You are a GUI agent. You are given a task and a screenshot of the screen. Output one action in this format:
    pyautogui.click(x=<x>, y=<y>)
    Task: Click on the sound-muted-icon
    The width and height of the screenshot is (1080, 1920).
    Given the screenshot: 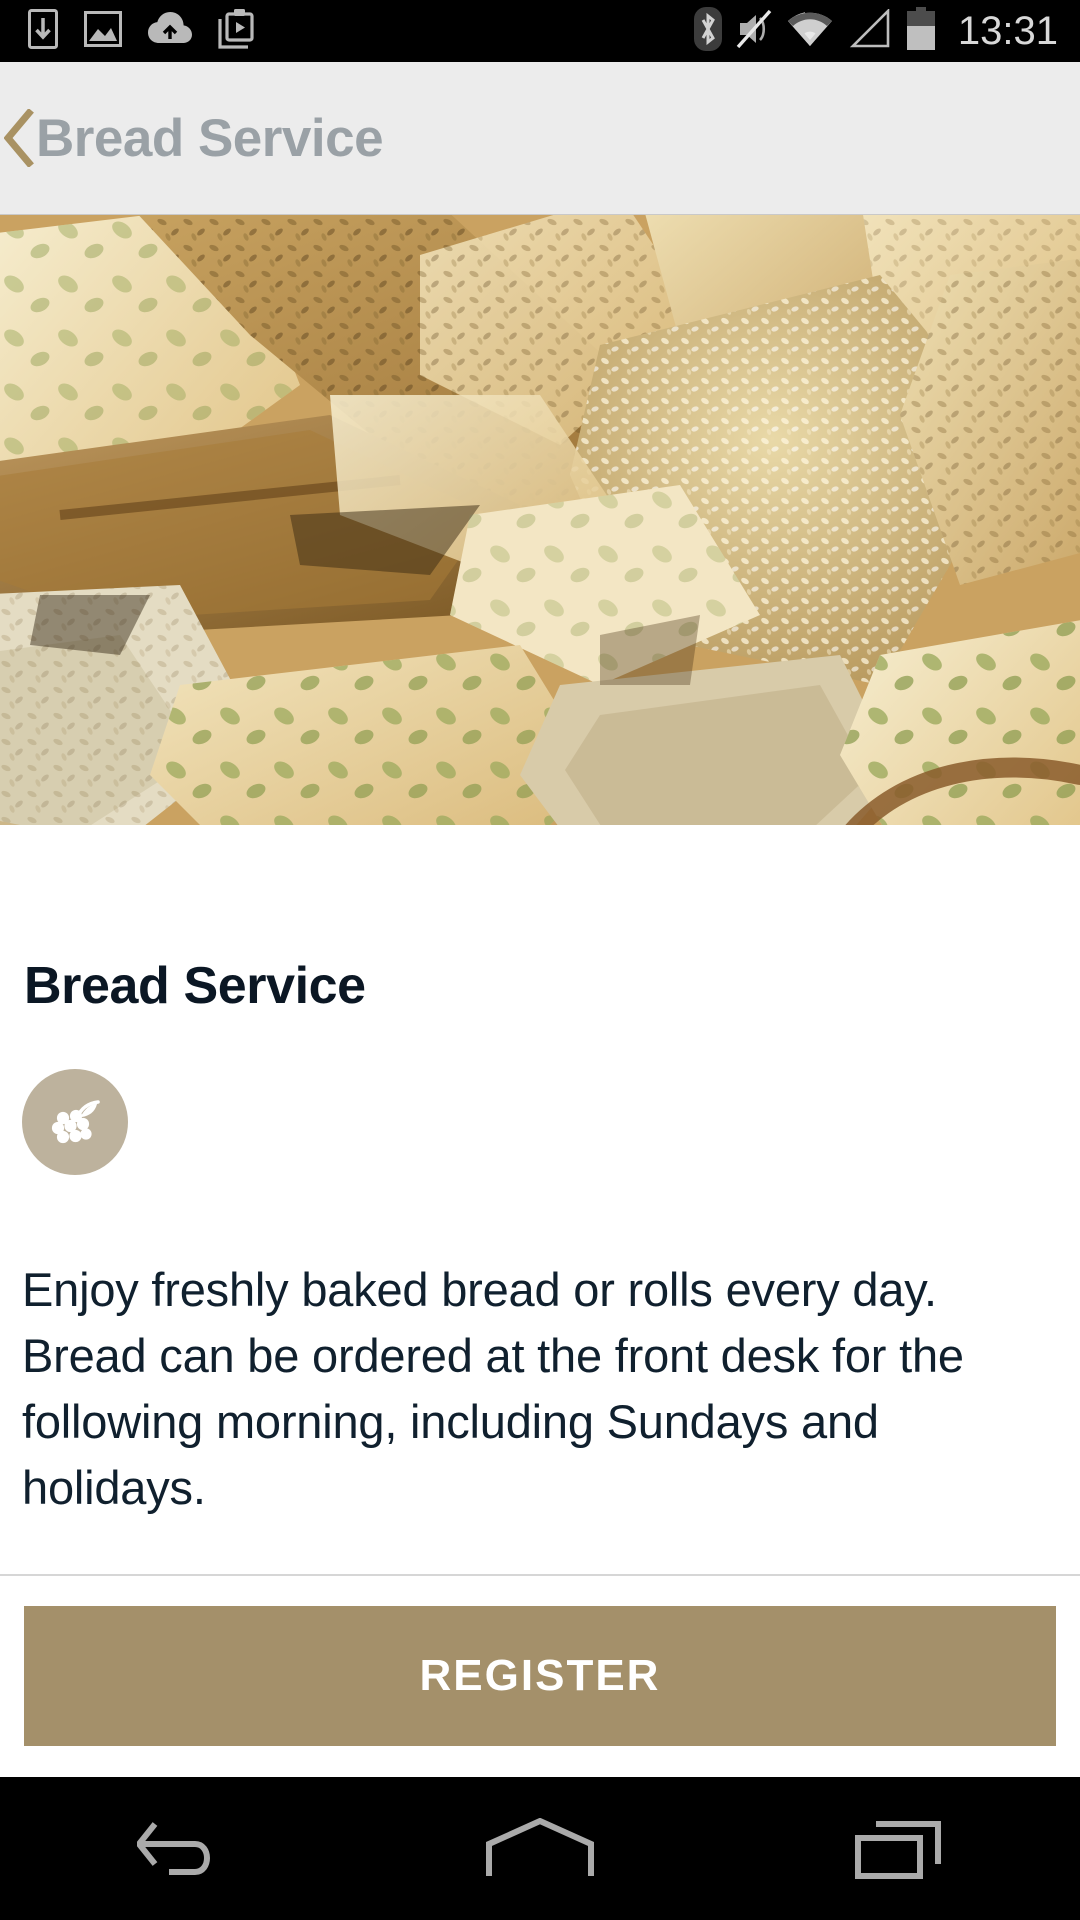 What is the action you would take?
    pyautogui.click(x=754, y=31)
    